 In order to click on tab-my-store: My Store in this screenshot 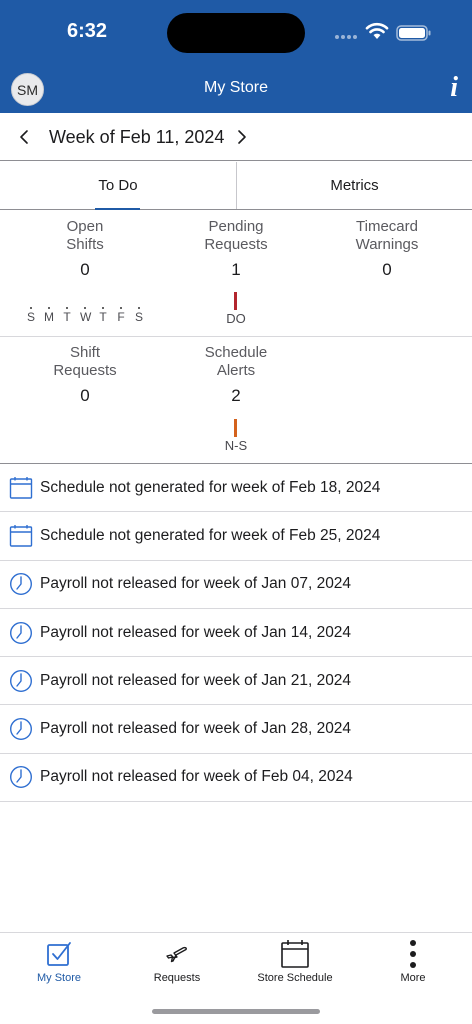, I will do `click(59, 960)`.